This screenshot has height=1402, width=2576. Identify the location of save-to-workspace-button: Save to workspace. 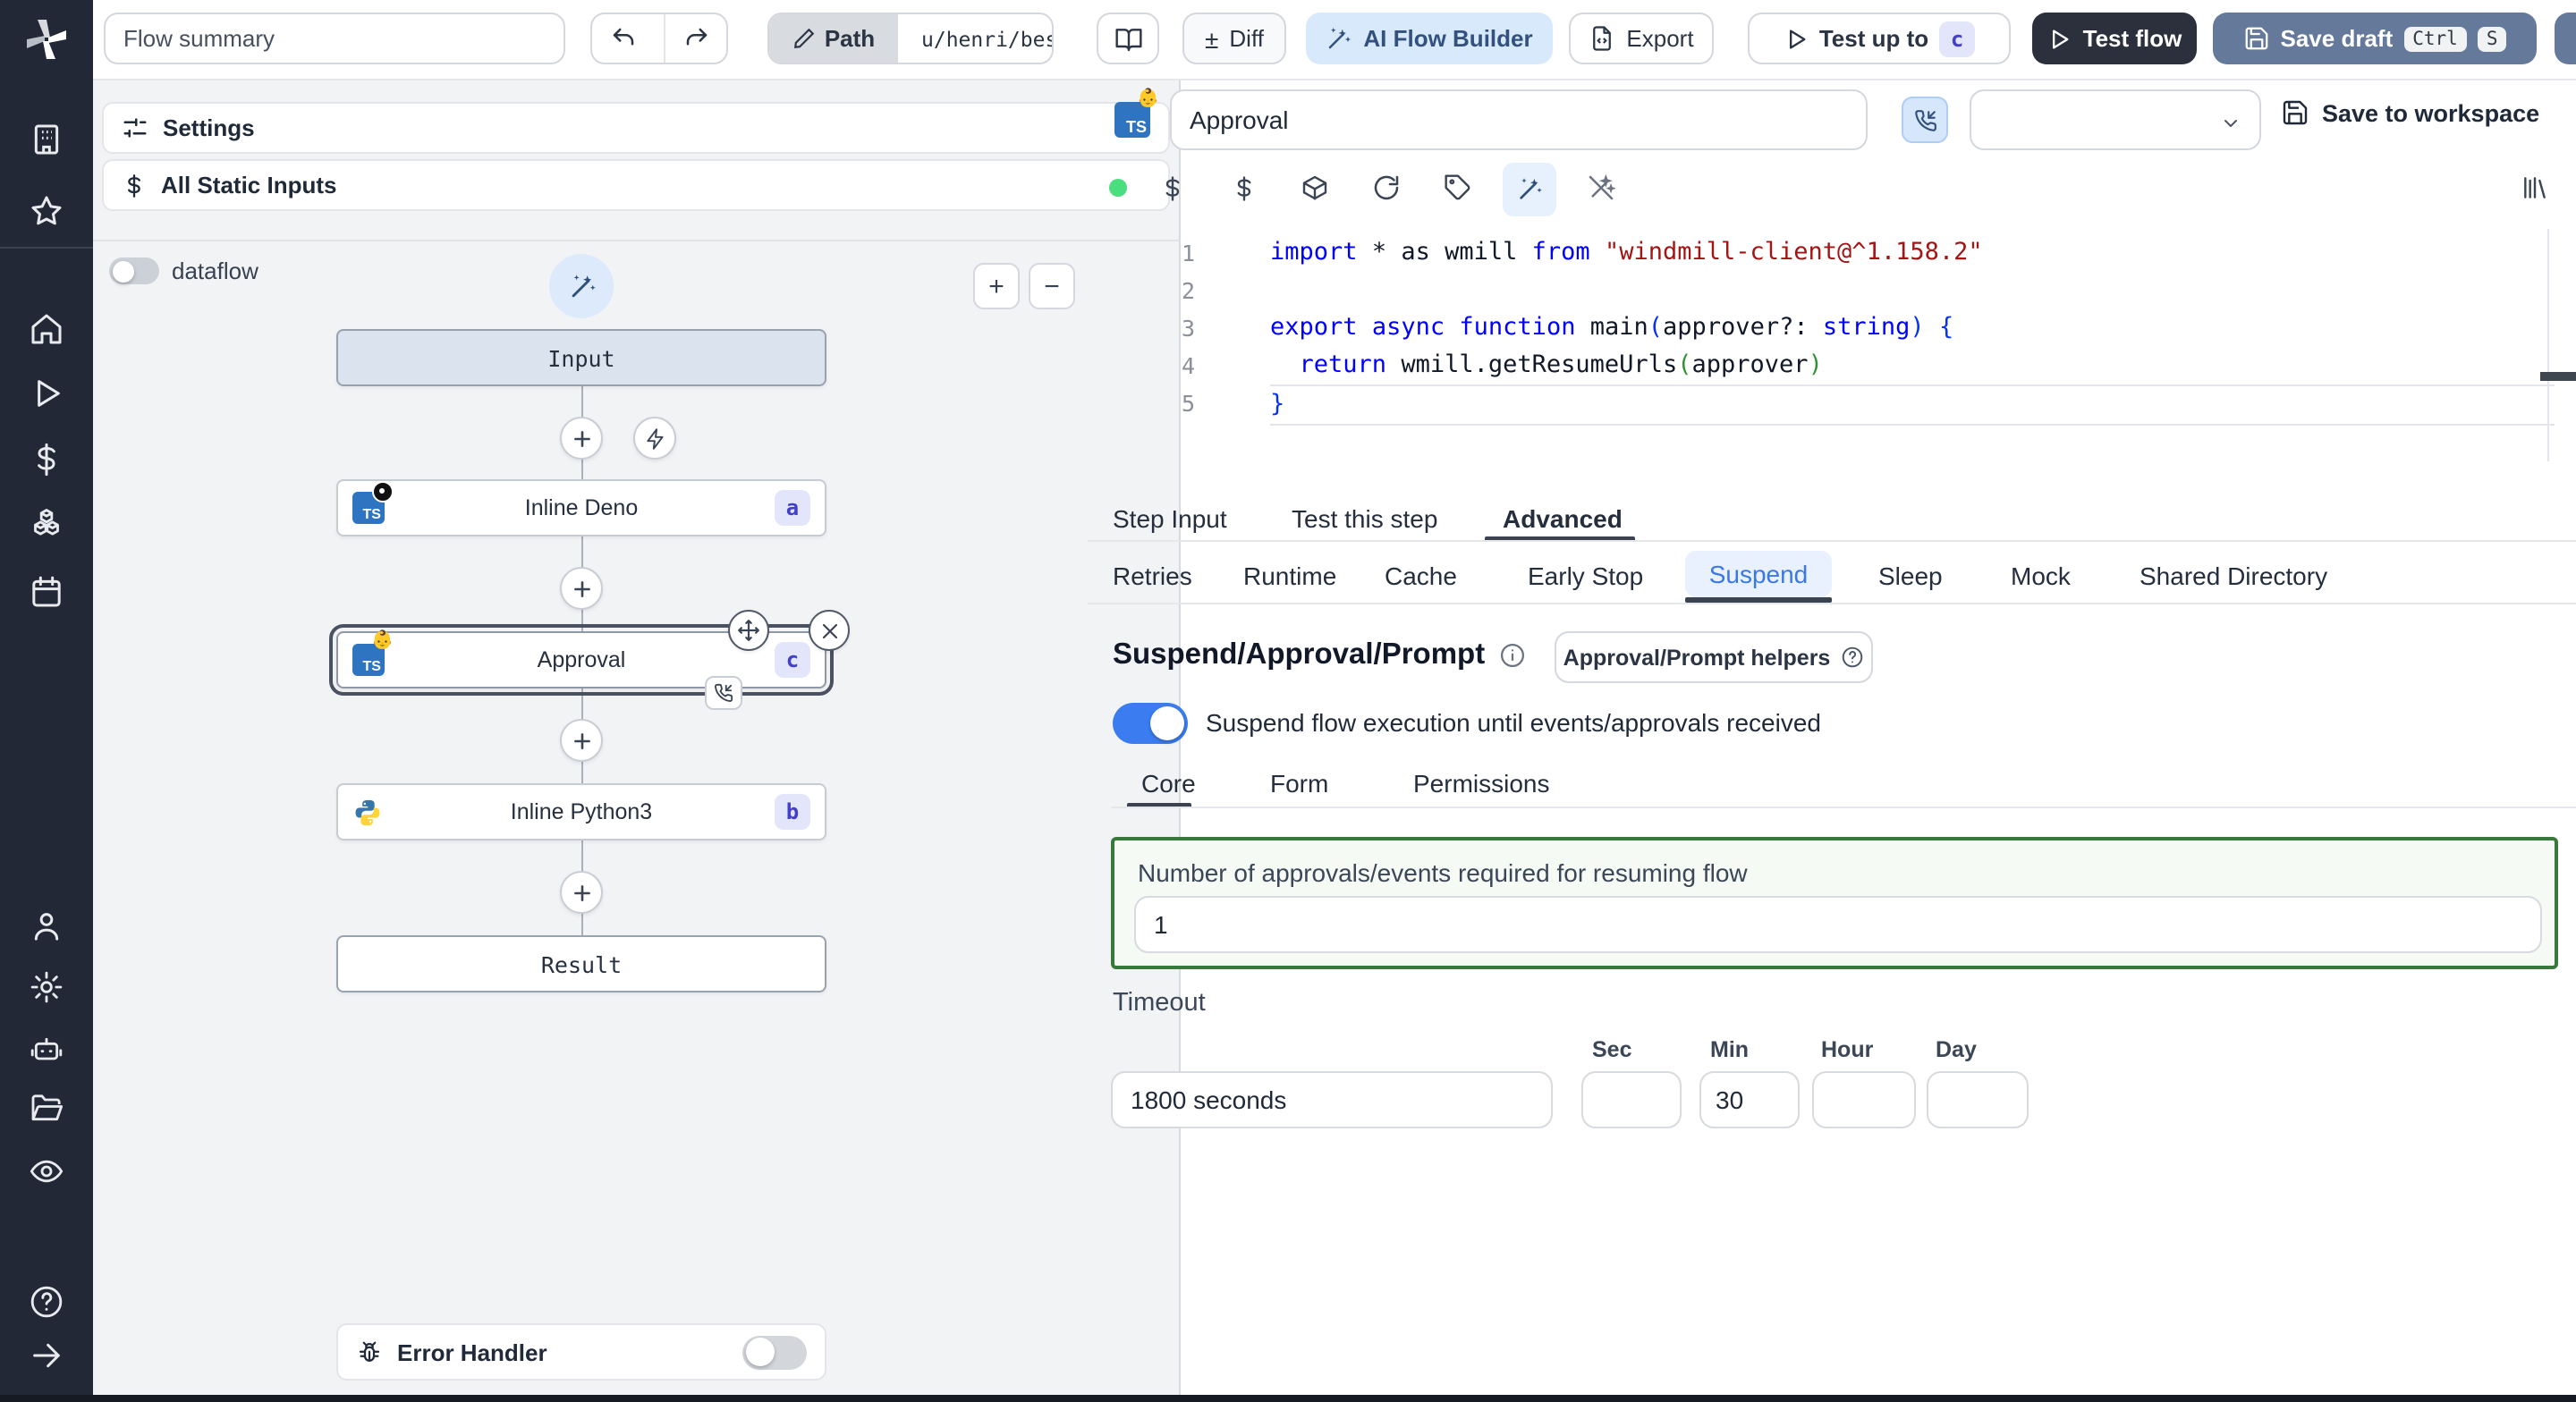
(2410, 112).